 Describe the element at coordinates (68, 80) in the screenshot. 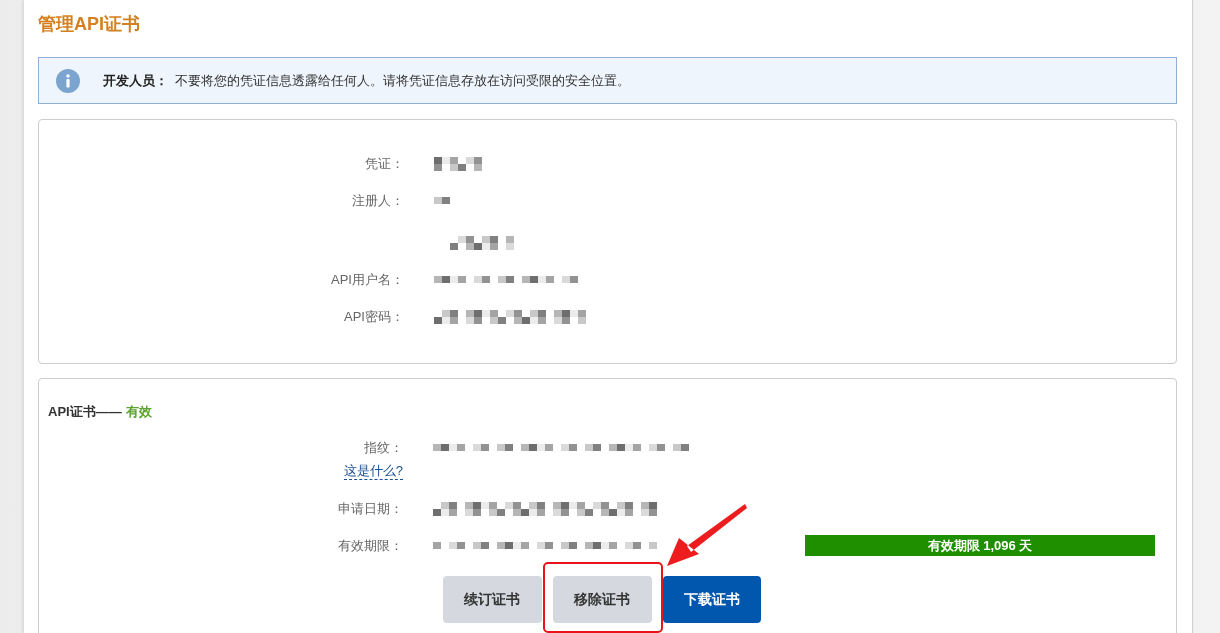

I see `info-icon` at that location.